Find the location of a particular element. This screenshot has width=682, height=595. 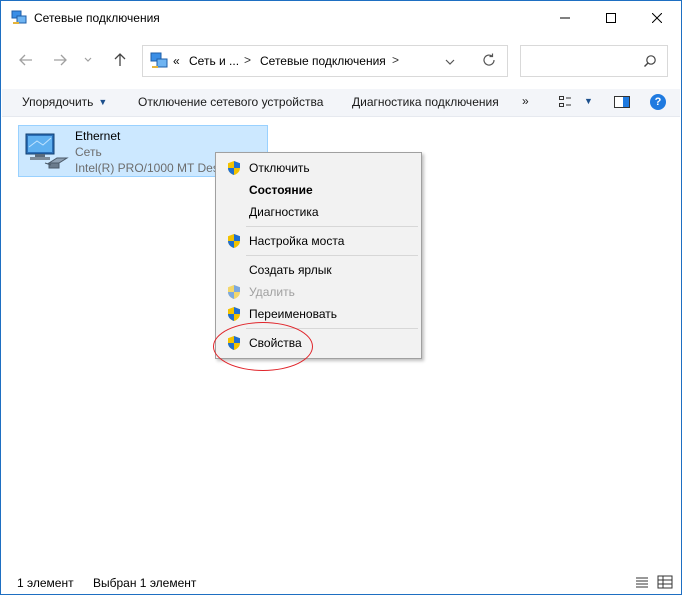

menu-item-disable: Отключить is located at coordinates (318, 168).